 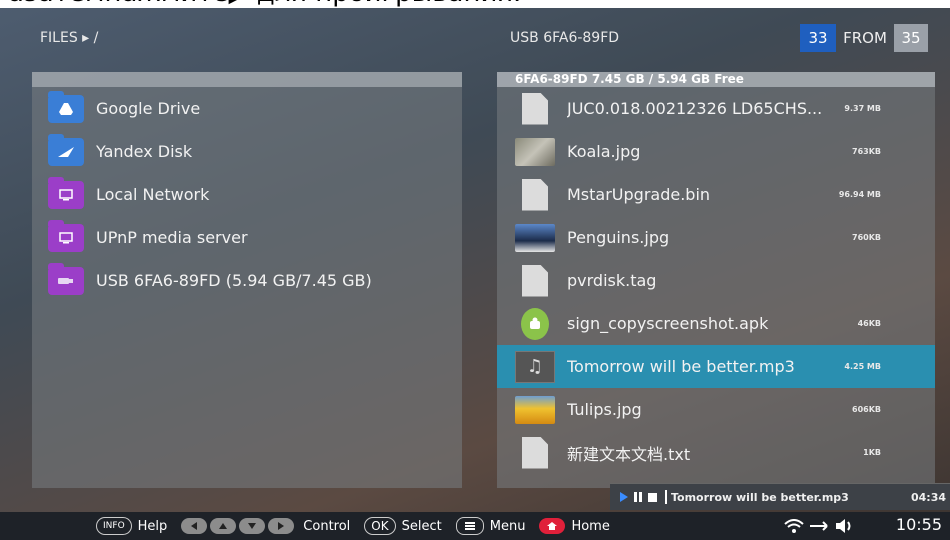 I want to click on penguins-thumbnail, so click(x=535, y=238).